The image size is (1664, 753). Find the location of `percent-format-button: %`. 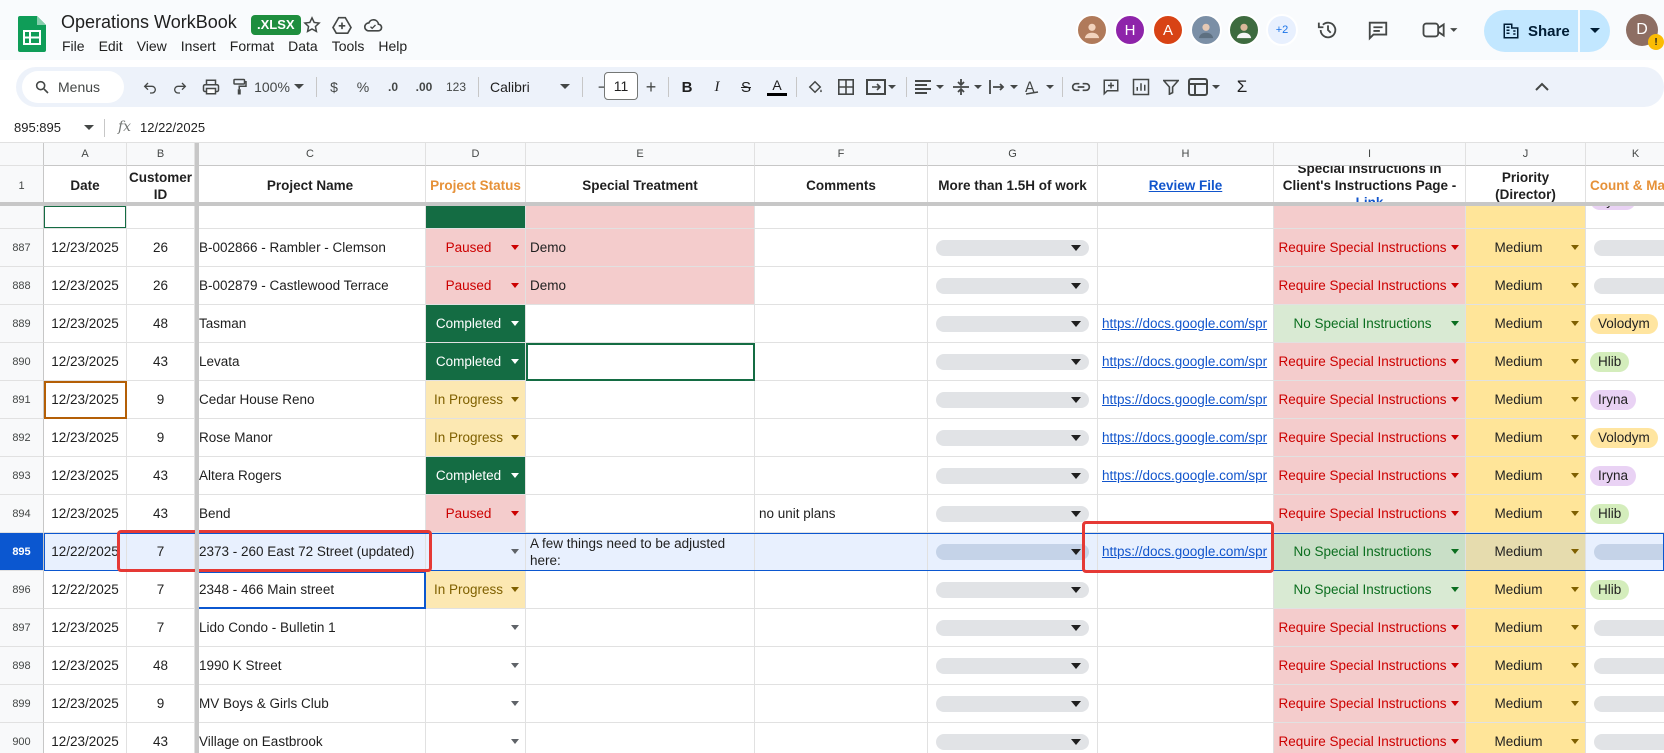

percent-format-button: % is located at coordinates (363, 87).